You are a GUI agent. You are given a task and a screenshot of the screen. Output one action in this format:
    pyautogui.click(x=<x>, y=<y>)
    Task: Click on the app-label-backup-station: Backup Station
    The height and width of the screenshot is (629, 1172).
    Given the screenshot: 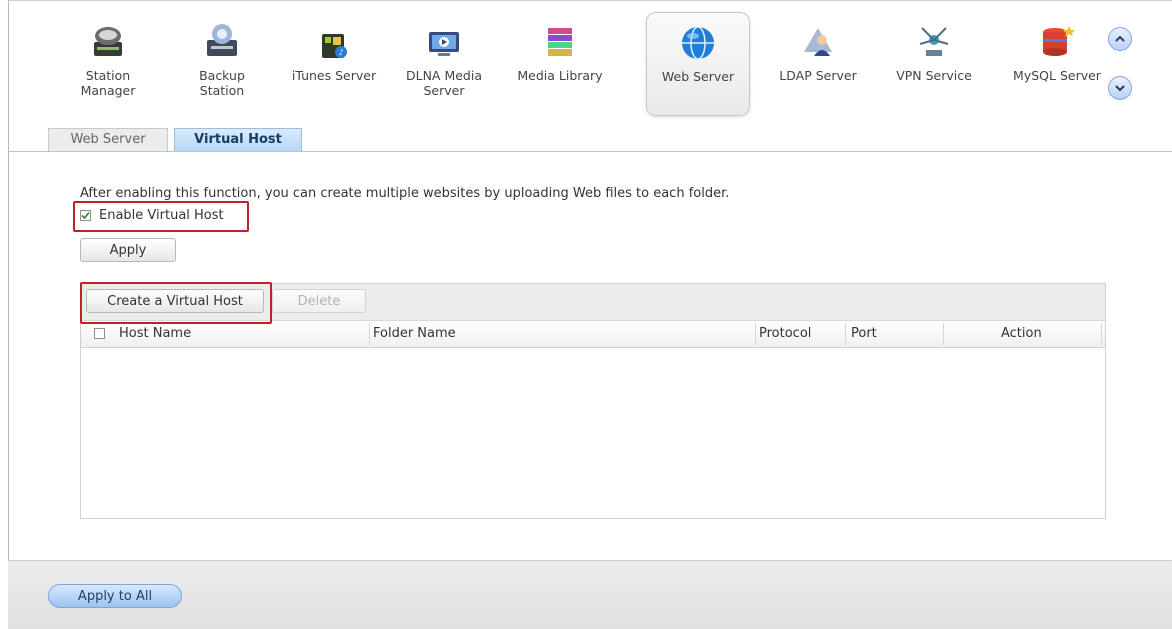 What is the action you would take?
    pyautogui.click(x=222, y=83)
    